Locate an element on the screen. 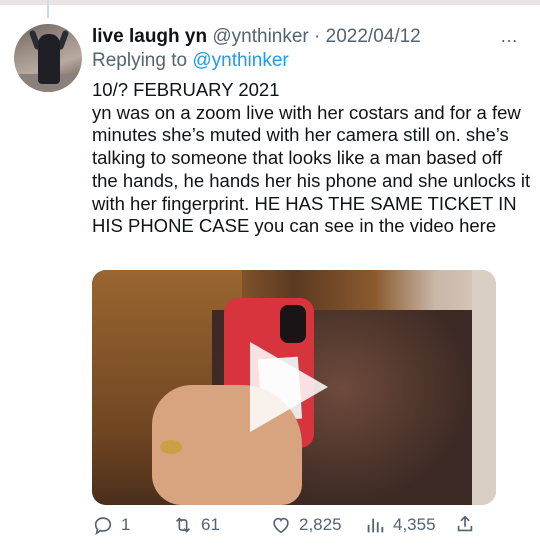  reply-count: 1 is located at coordinates (126, 524).